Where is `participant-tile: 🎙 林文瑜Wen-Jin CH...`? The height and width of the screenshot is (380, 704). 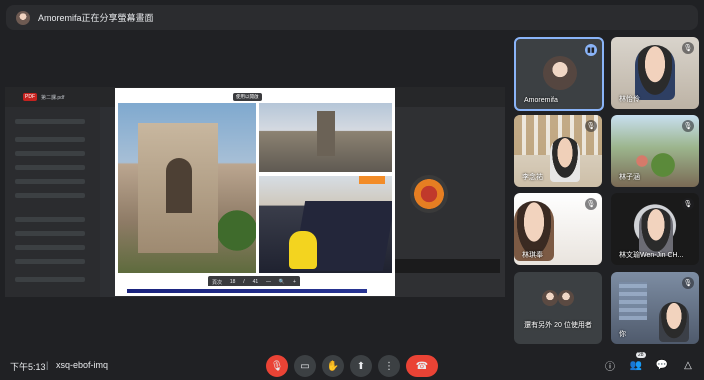
participant-tile: 🎙 林文瑜Wen-Jin CH... is located at coordinates (655, 229).